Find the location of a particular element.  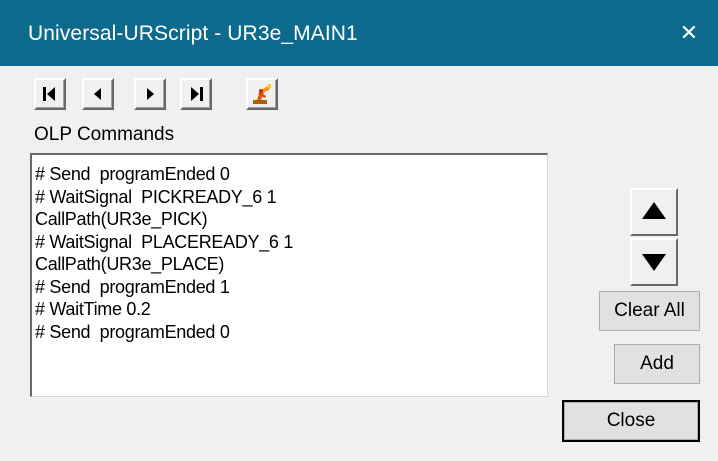

triangle-down-icon is located at coordinates (654, 262).